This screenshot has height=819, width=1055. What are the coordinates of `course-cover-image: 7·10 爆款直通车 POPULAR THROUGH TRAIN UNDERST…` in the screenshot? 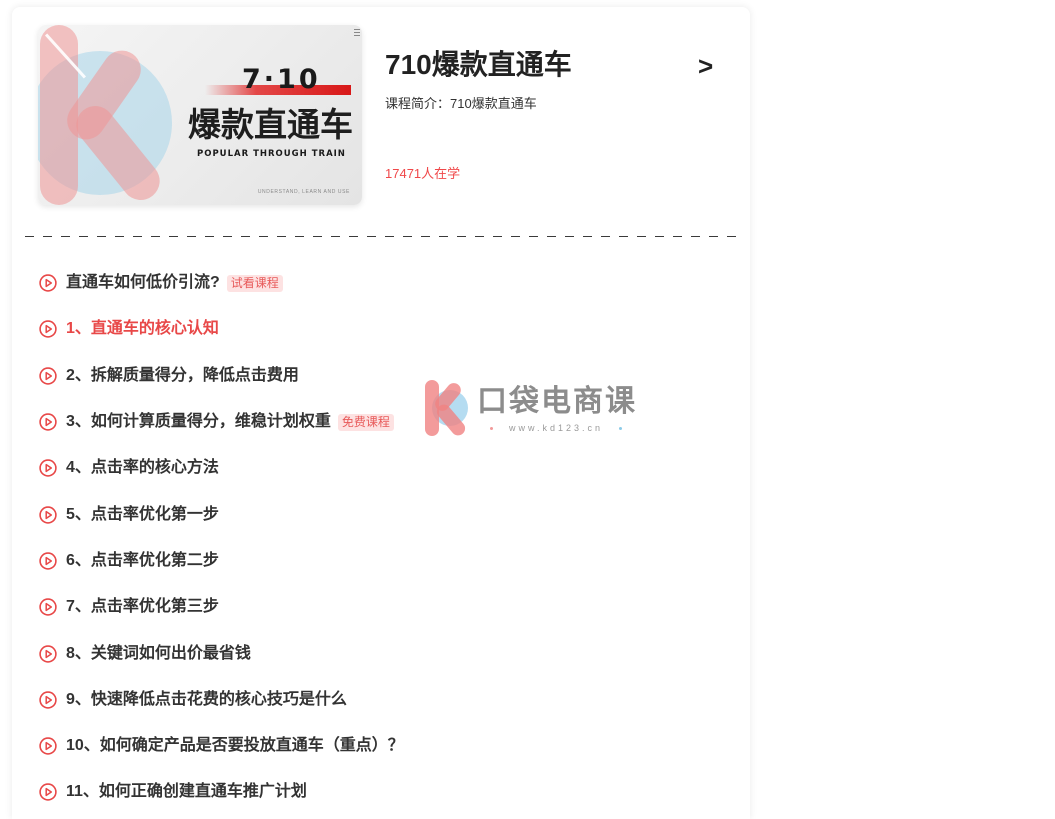 It's located at (200, 115).